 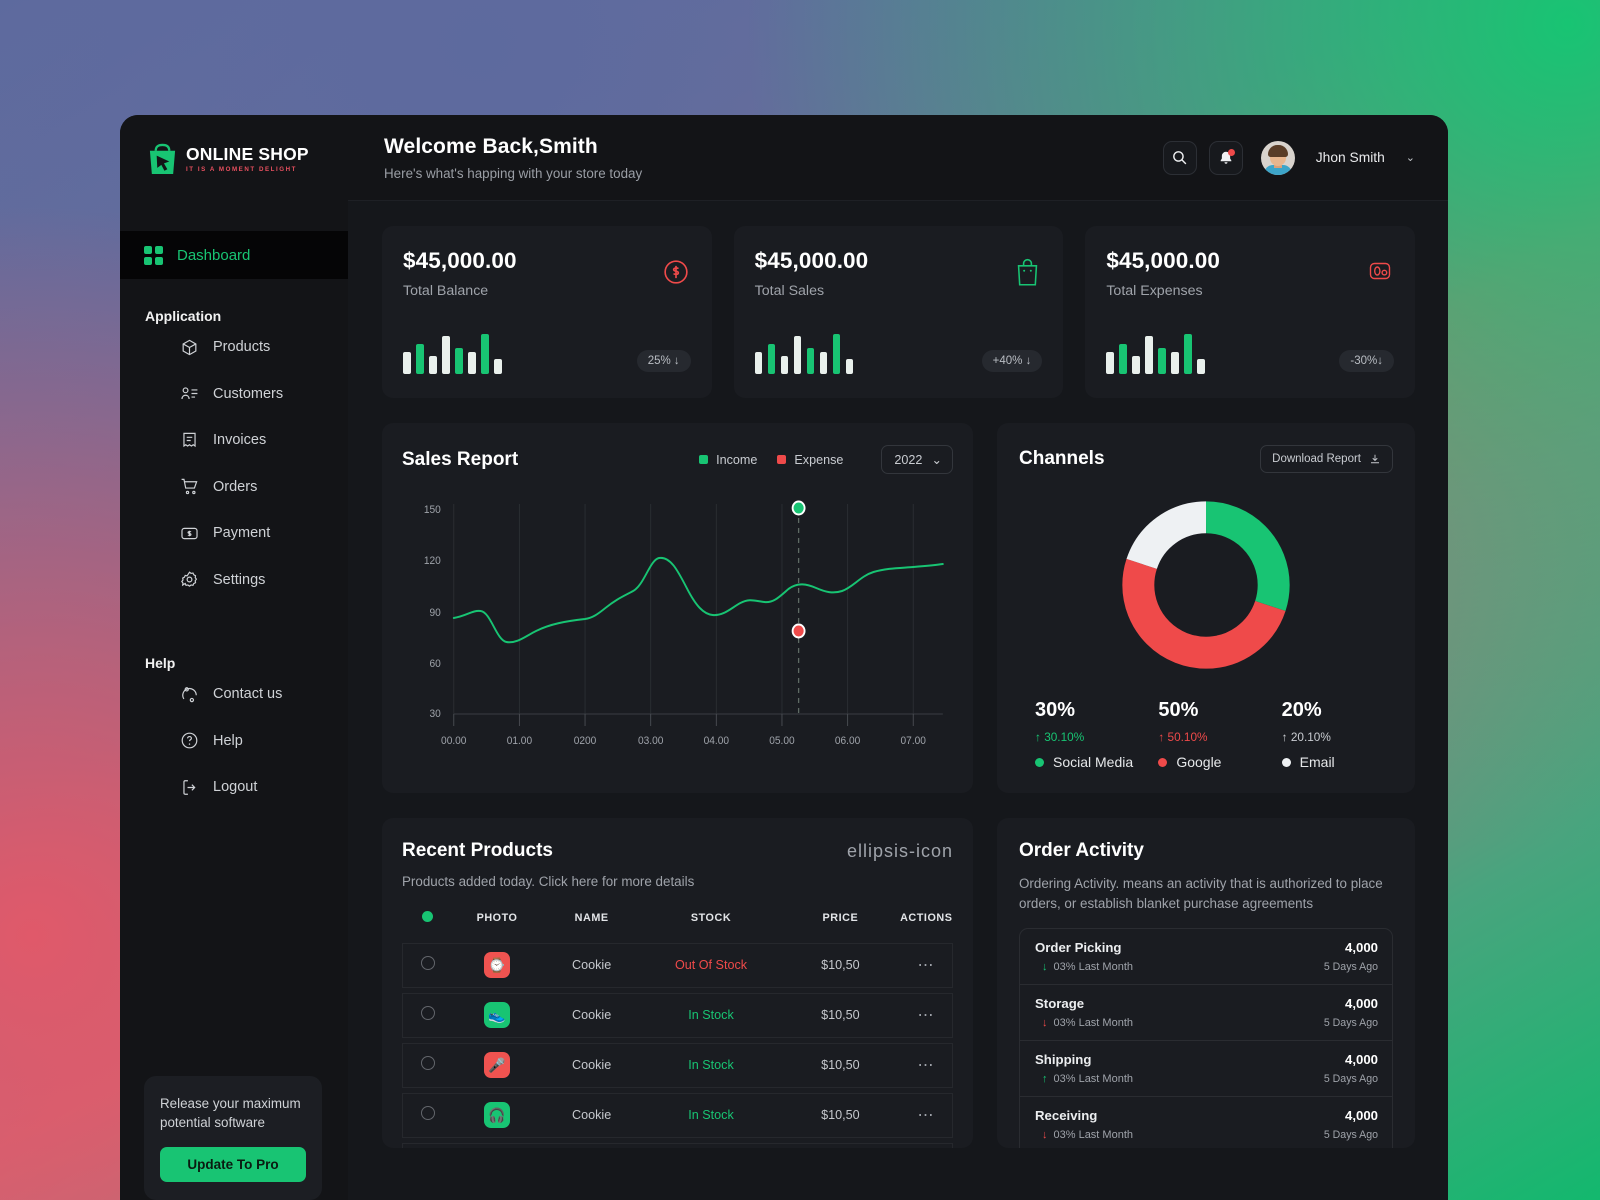 What do you see at coordinates (1078, 948) in the screenshot?
I see `activity-name: Order Picking` at bounding box center [1078, 948].